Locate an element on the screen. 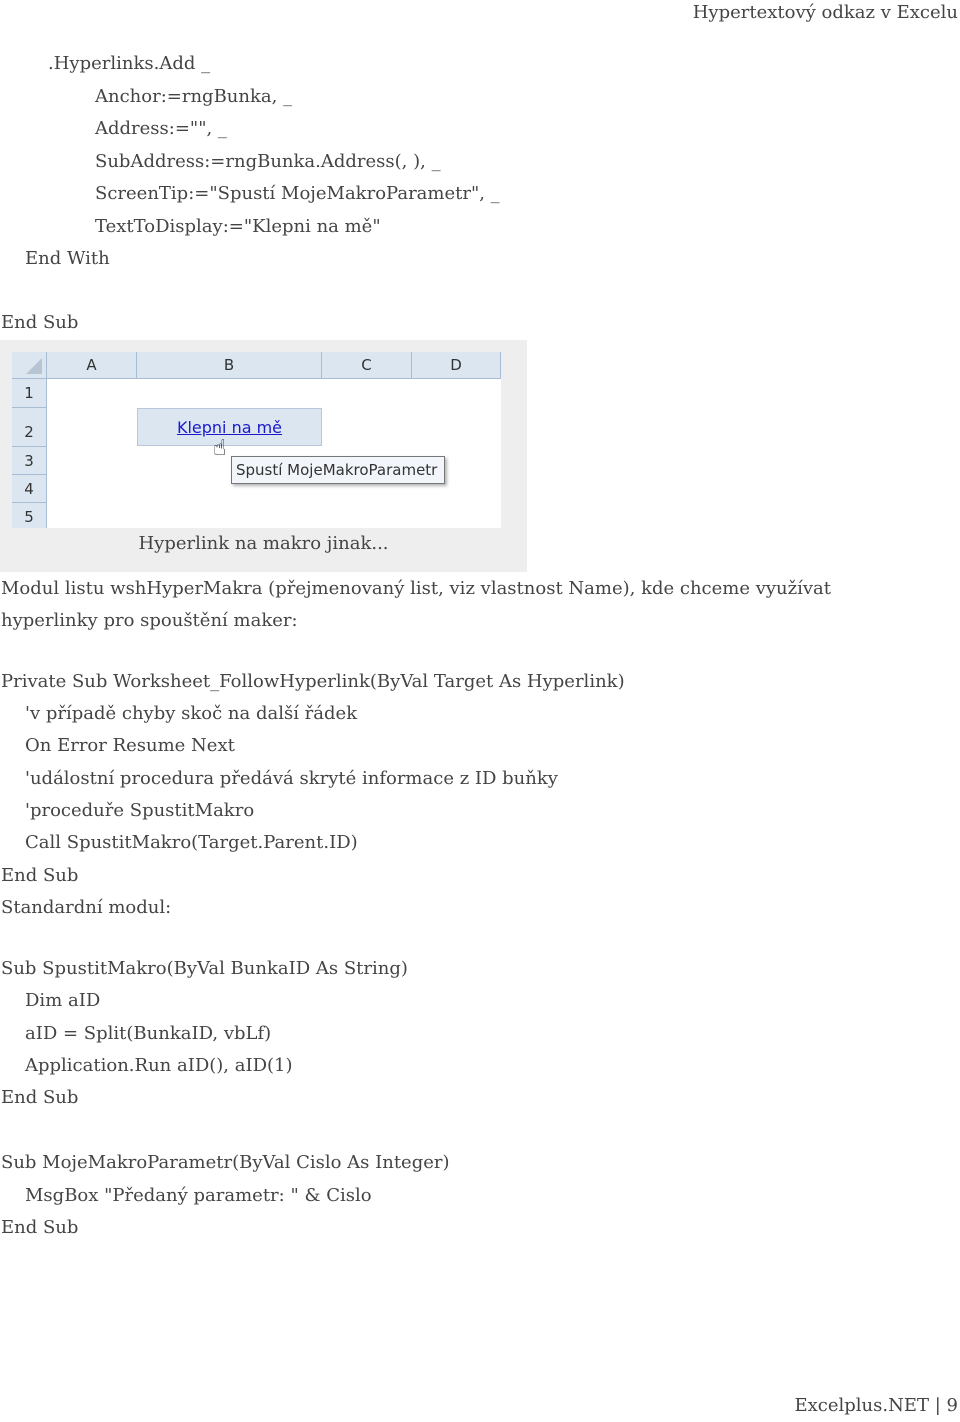 This screenshot has width=960, height=1422. code-line: On Error Resume Next is located at coordinates (130, 745).